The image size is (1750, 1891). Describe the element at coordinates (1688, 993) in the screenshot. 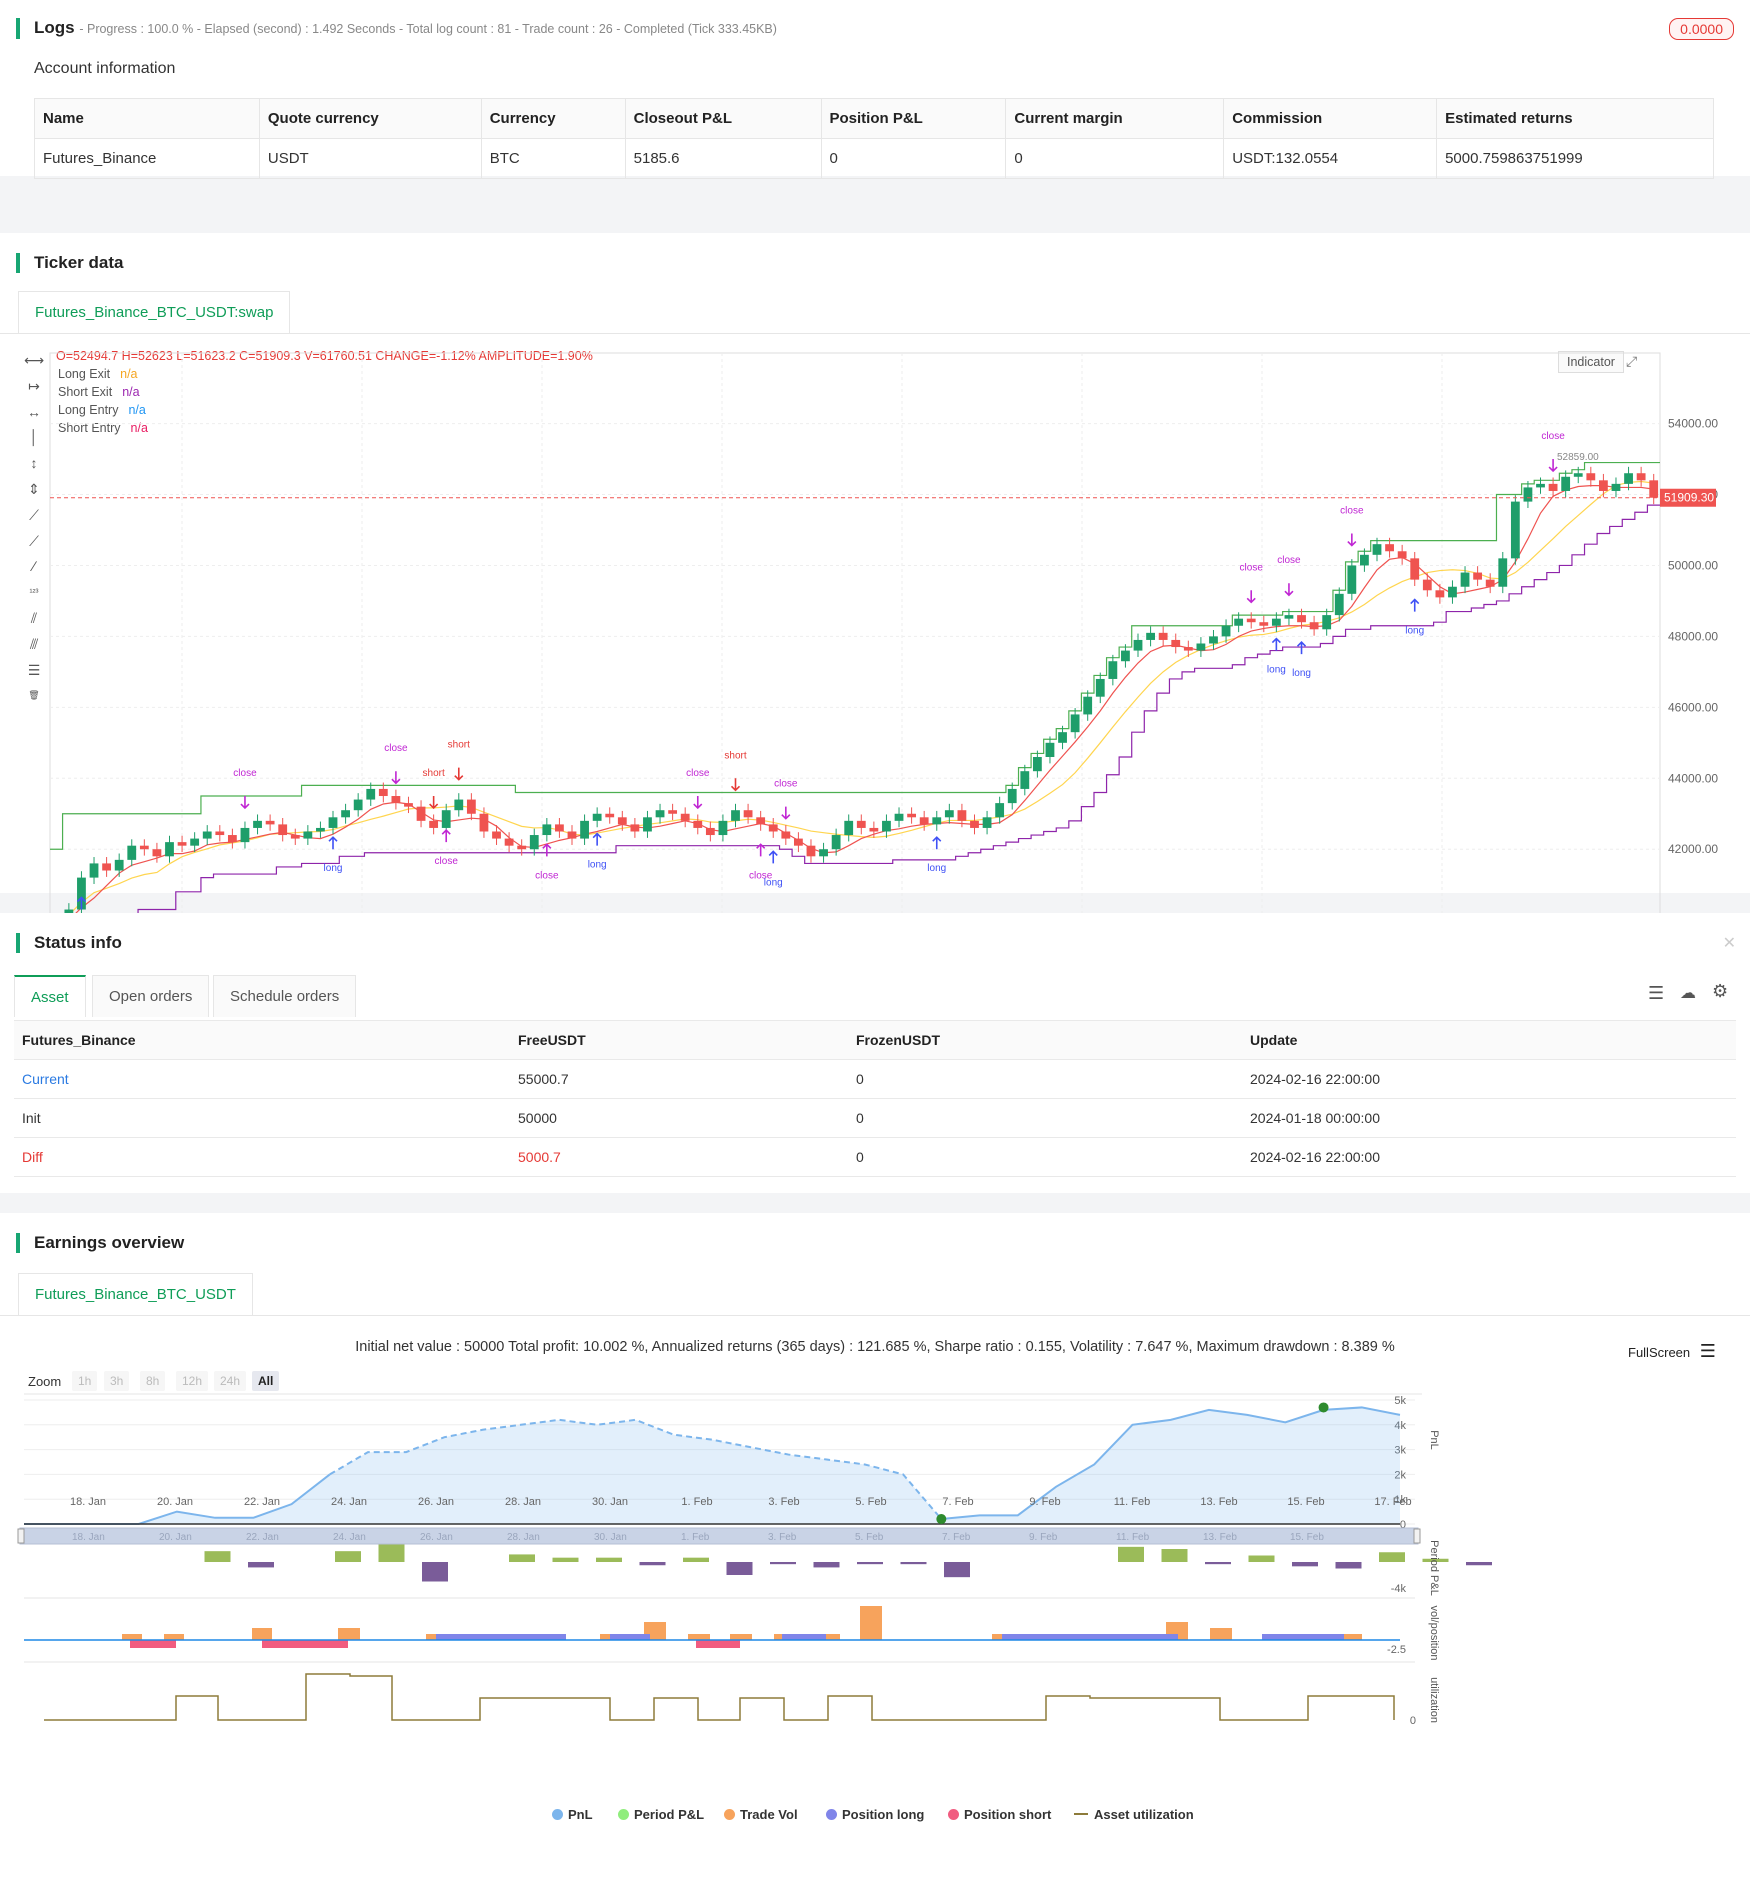

I see `cloud-download-icon: ☁` at that location.